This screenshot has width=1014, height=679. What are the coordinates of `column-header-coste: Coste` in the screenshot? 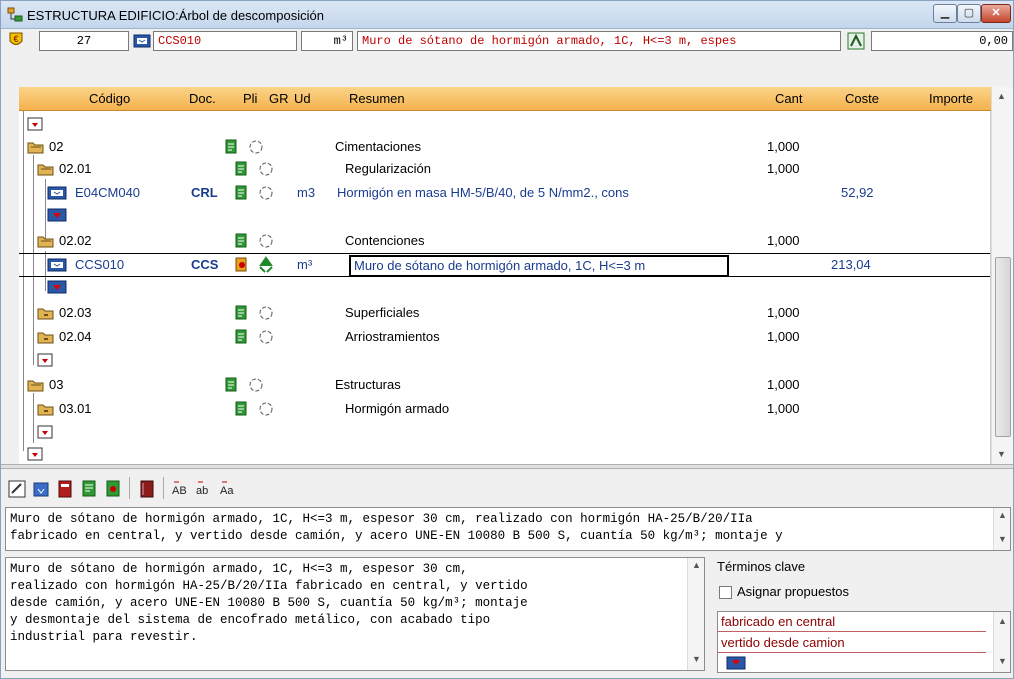 It's located at (862, 98).